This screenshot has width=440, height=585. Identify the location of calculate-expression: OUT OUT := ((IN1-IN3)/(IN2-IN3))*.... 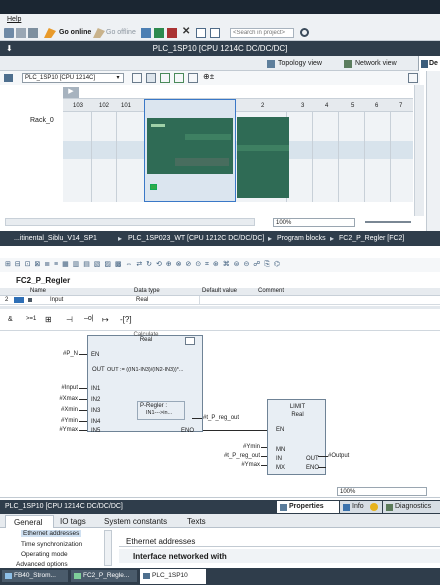
(145, 370).